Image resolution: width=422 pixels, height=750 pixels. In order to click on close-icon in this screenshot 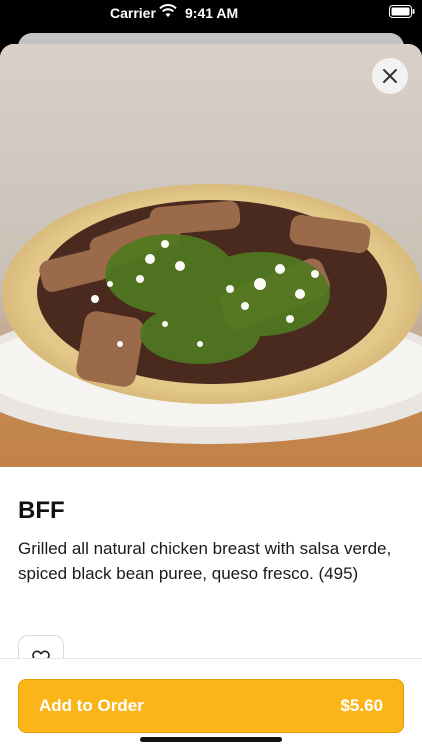, I will do `click(390, 76)`.